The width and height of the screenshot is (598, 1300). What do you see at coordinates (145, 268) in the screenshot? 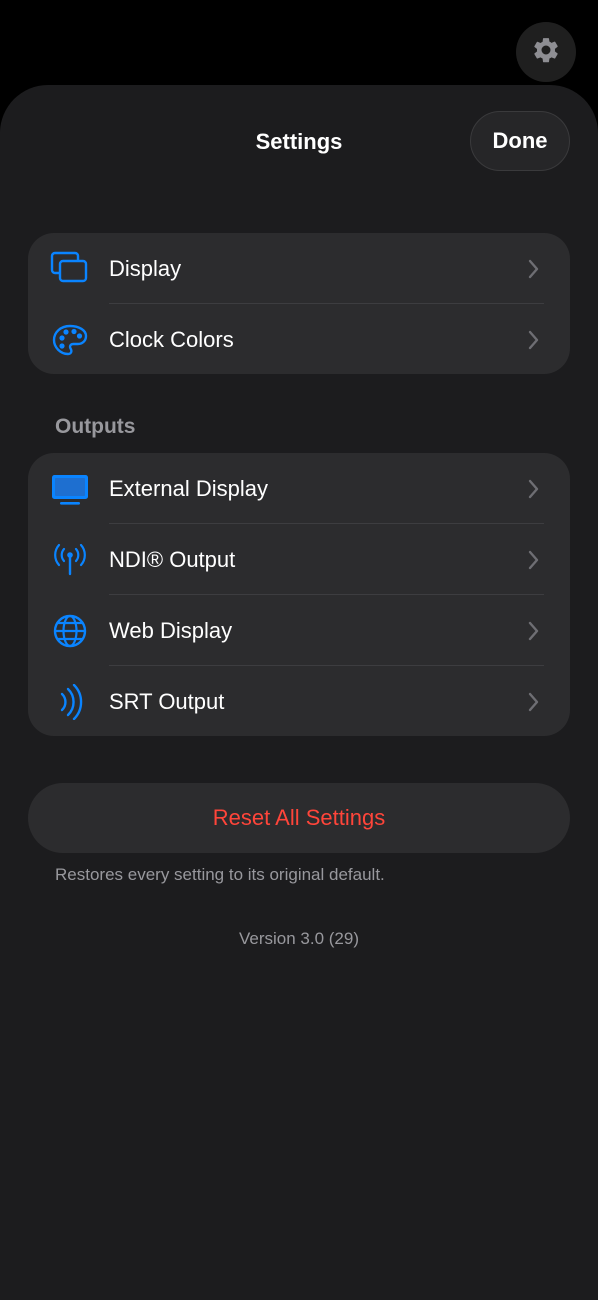
I see `settings-row-label: Display` at bounding box center [145, 268].